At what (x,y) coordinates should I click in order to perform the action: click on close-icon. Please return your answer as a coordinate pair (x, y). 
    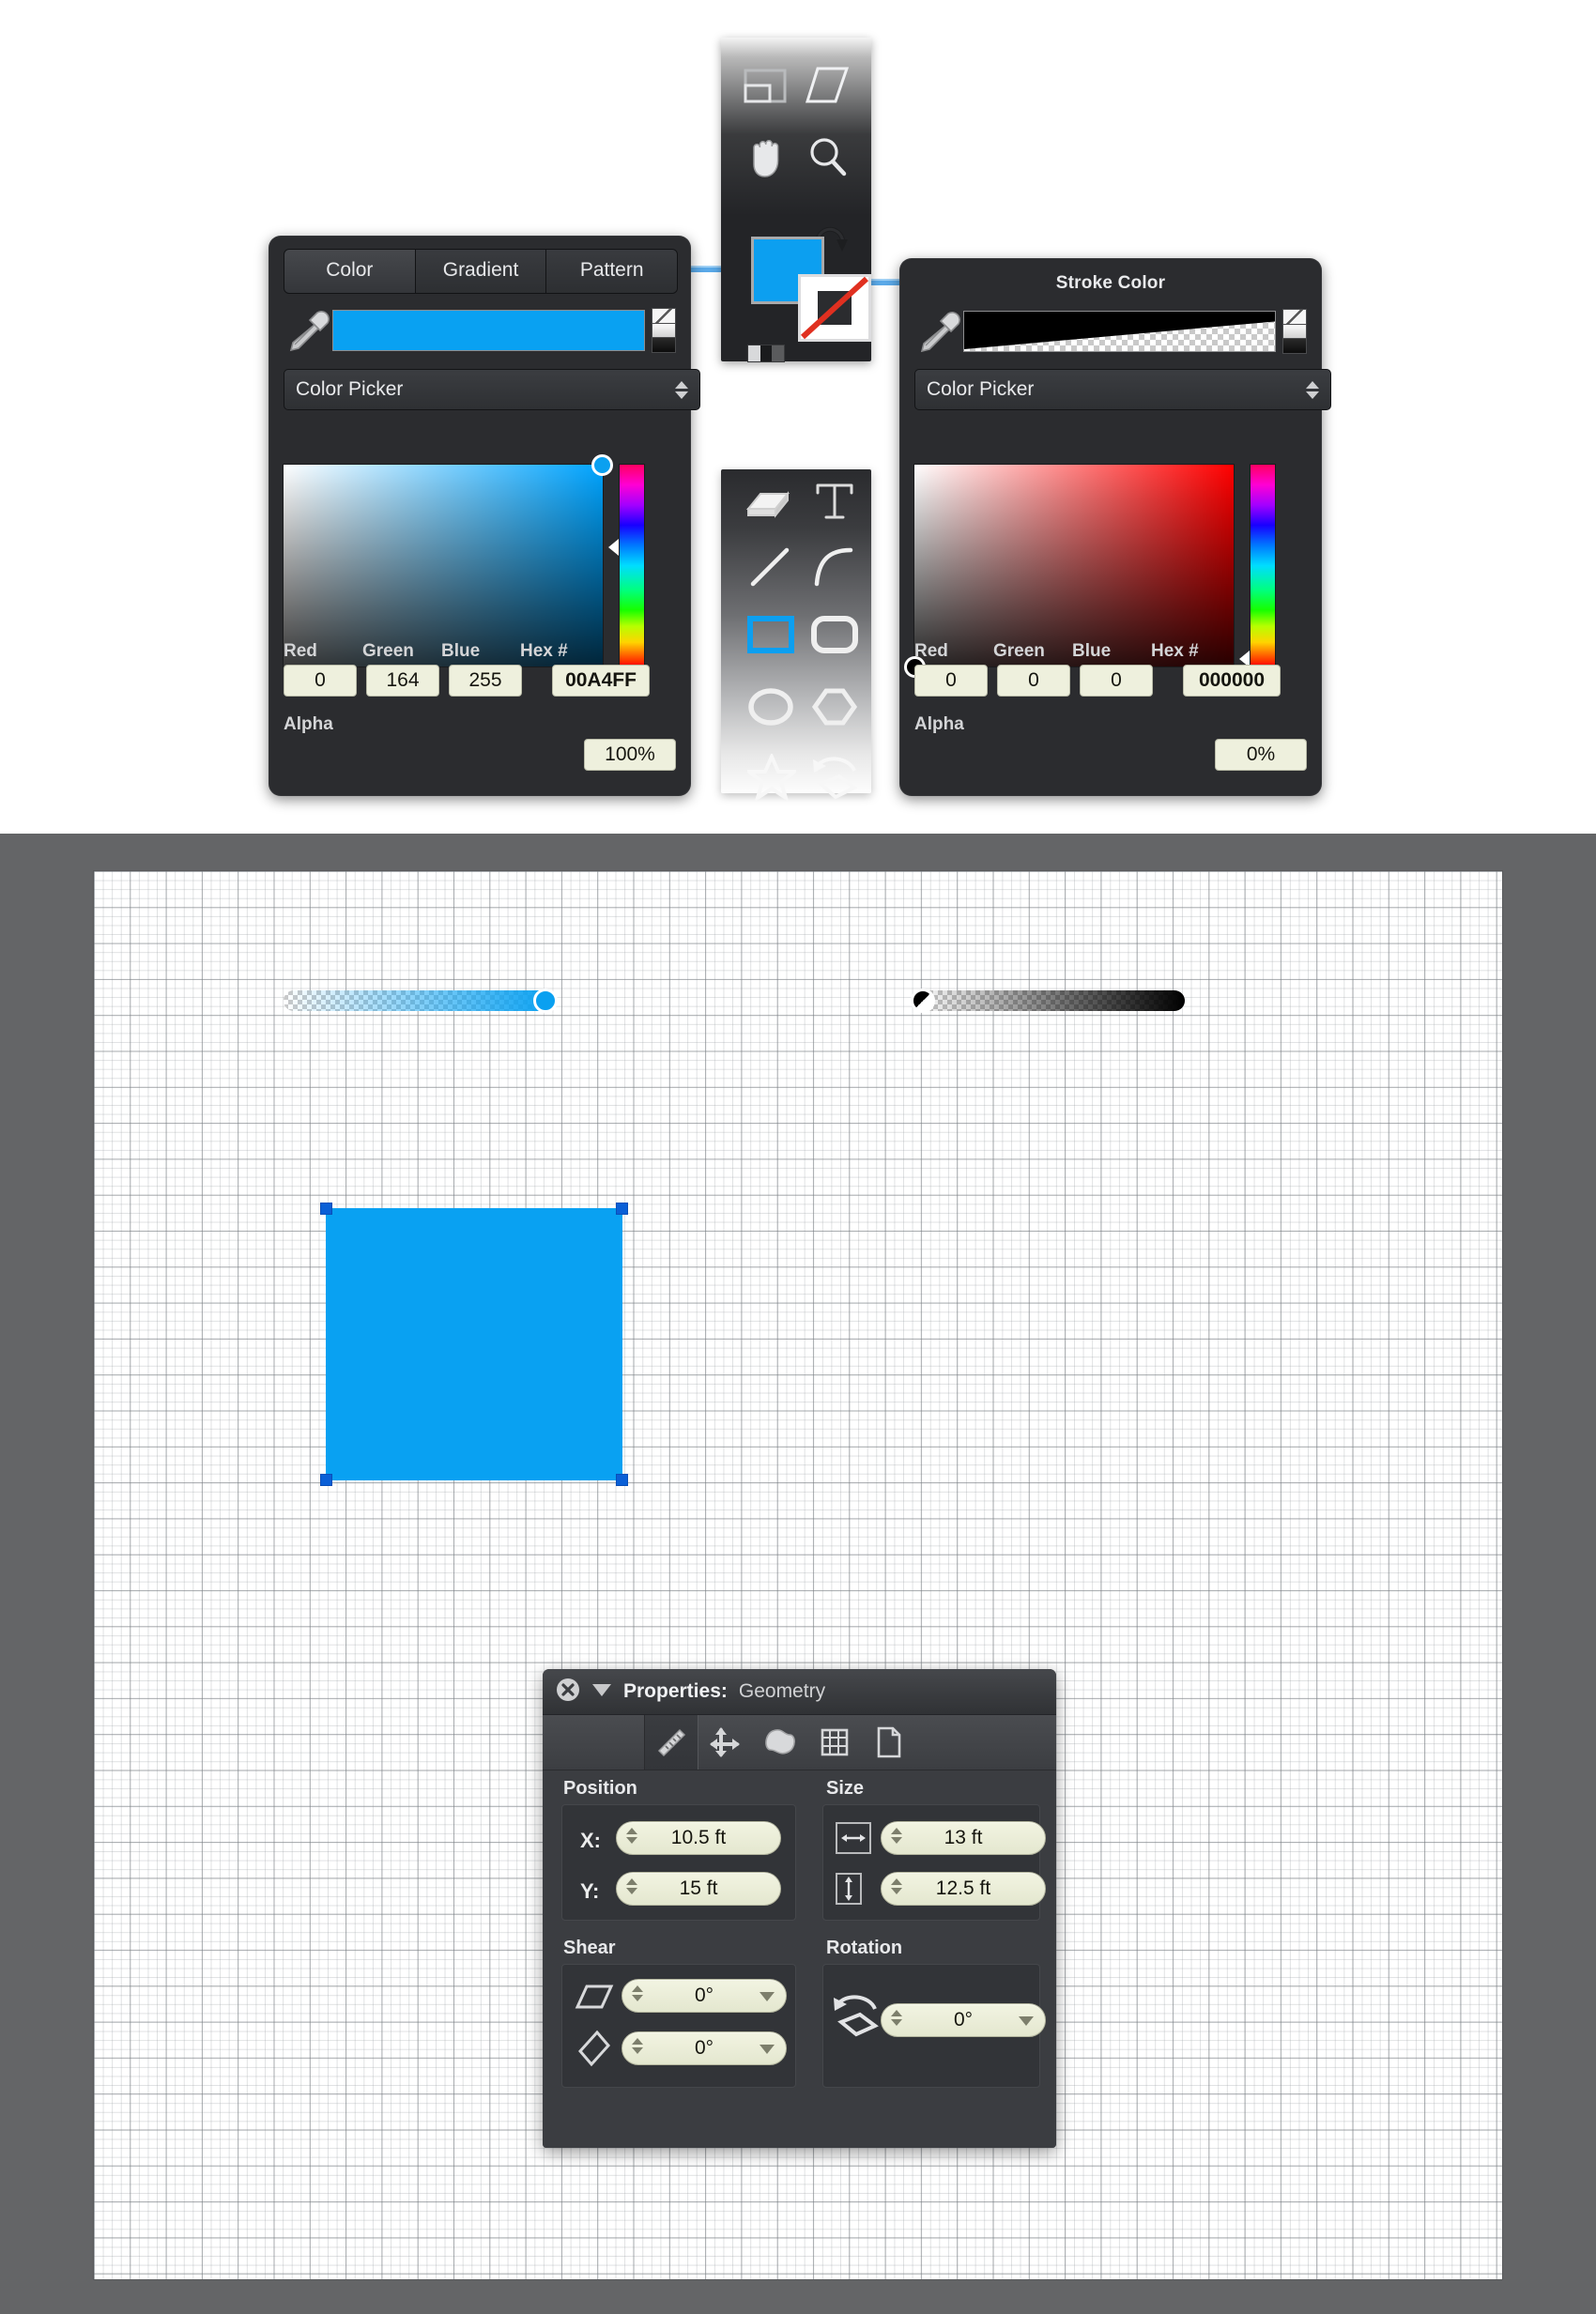
    Looking at the image, I should click on (568, 1692).